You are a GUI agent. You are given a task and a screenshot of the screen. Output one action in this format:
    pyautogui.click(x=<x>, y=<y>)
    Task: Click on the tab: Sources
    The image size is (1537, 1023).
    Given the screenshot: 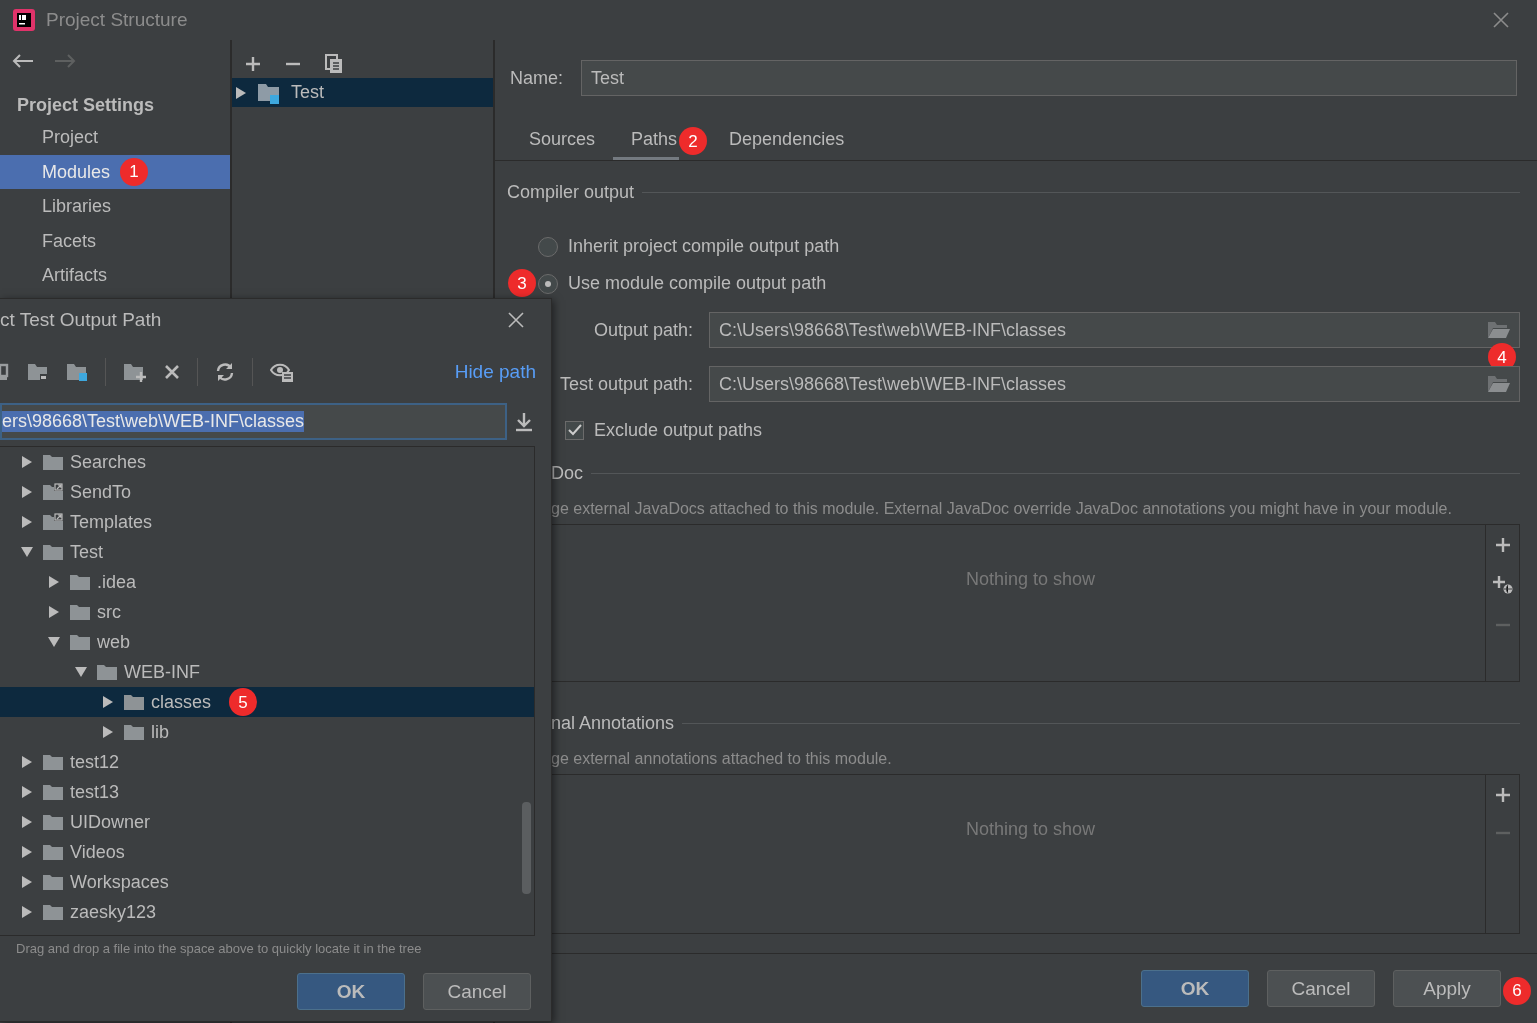 What is the action you would take?
    pyautogui.click(x=562, y=141)
    